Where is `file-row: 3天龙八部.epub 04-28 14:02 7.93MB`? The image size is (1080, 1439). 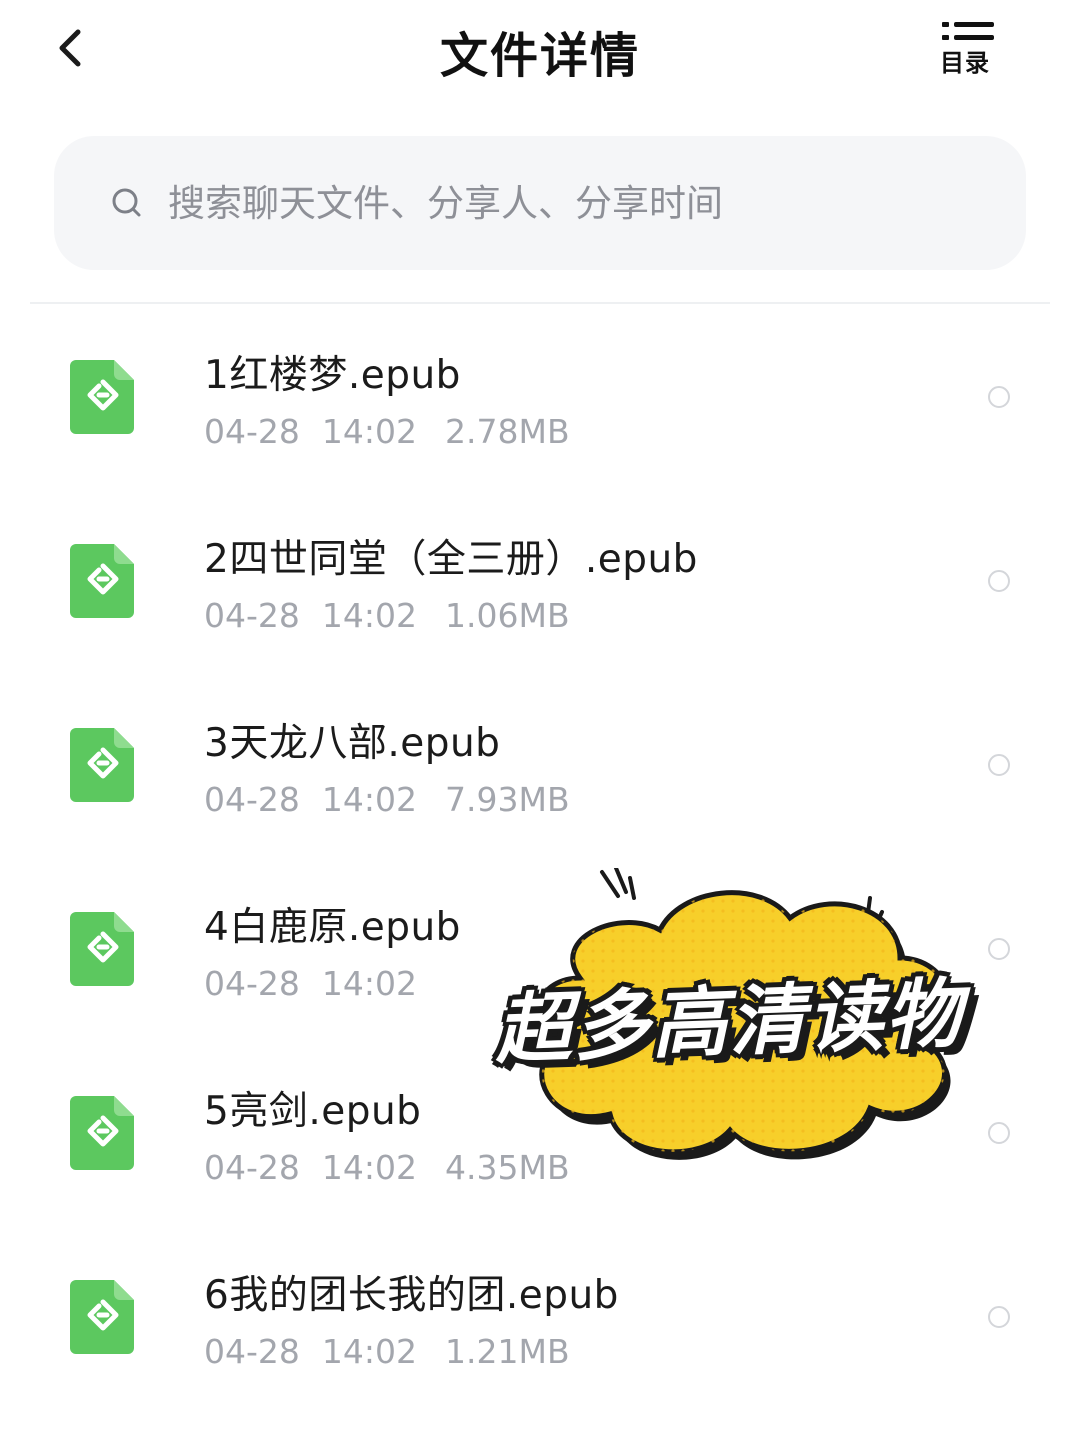
file-row: 3天龙八部.epub 04-28 14:02 7.93MB is located at coordinates (540, 766).